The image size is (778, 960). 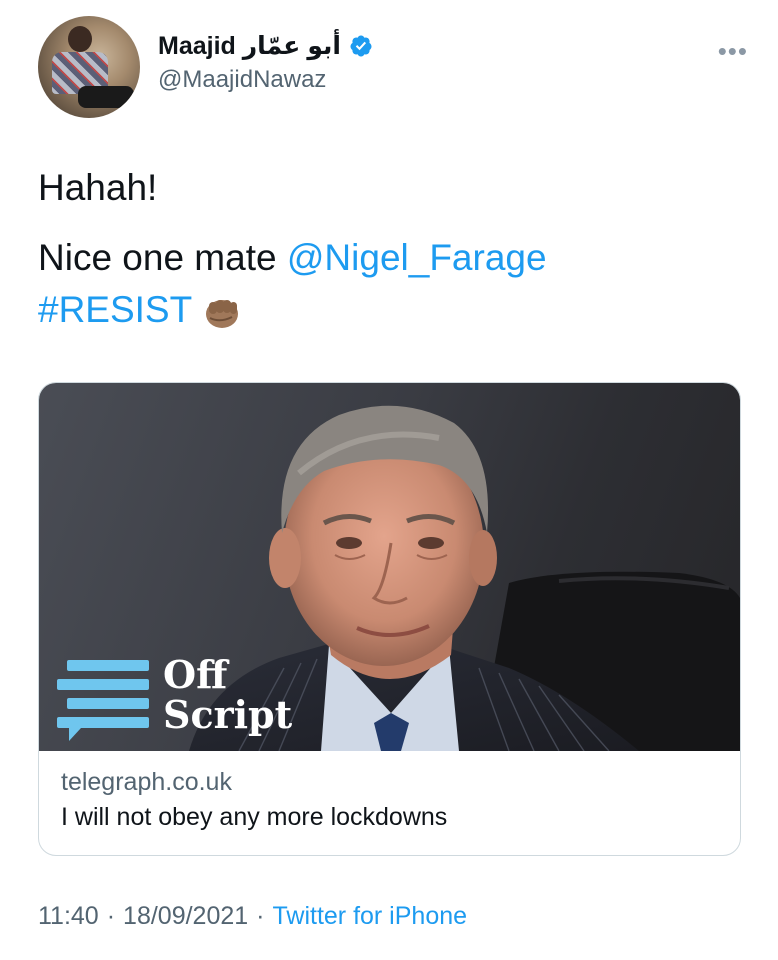 I want to click on logo-word-script: Script, so click(x=228, y=714).